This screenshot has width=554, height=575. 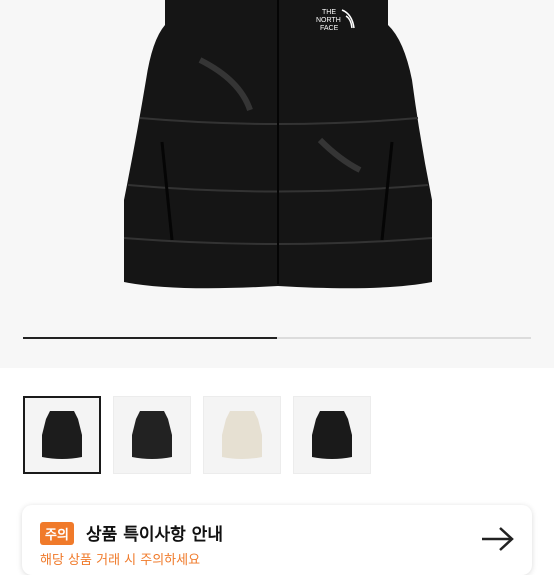 I want to click on notice-subtitle: 해당 상품 거래 시 주의하세요, so click(x=120, y=560).